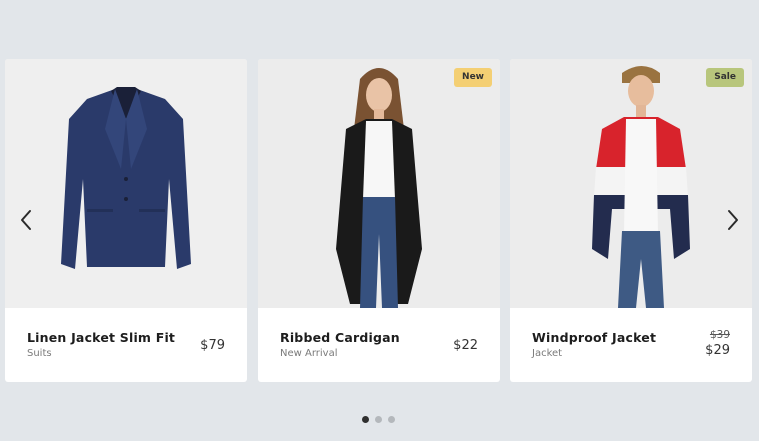  Describe the element at coordinates (465, 345) in the screenshot. I see `product-price: $22` at that location.